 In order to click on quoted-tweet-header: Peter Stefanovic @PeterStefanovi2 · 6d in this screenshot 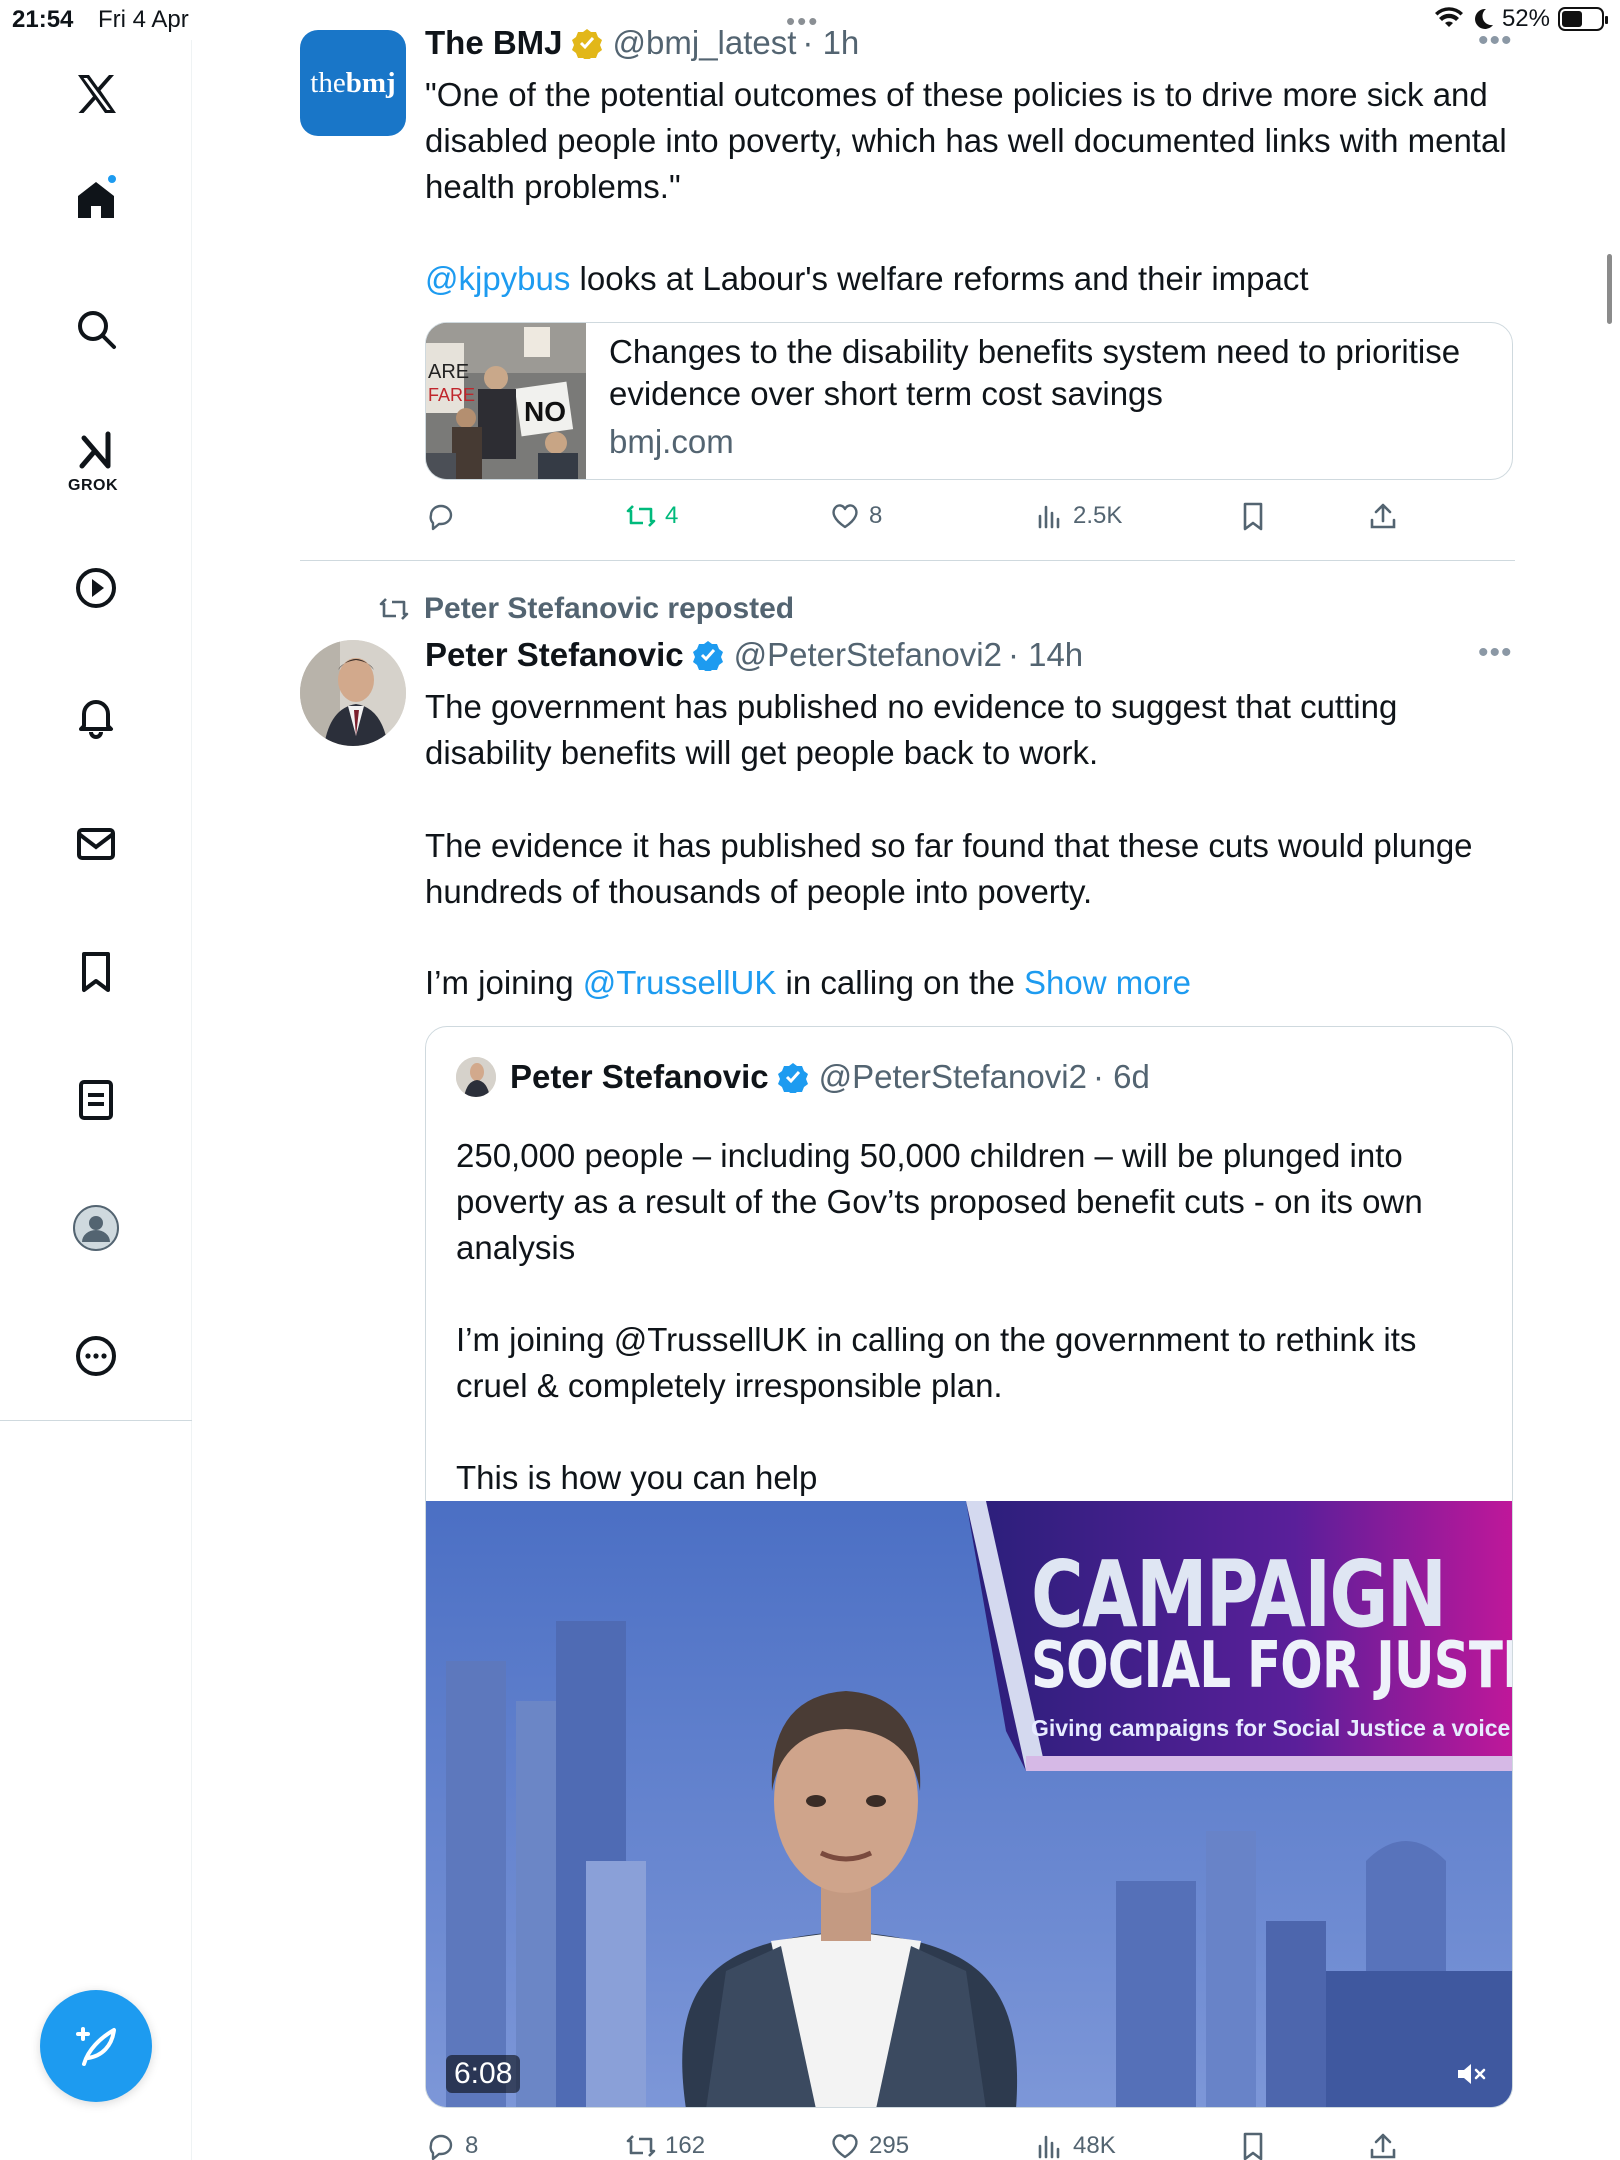, I will do `click(803, 1077)`.